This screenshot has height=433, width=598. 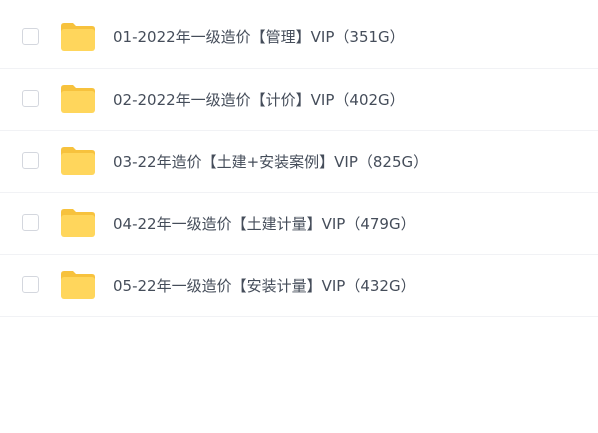 What do you see at coordinates (259, 100) in the screenshot?
I see `file-name: 02-2022年一级造价【计价】VIP（402G）` at bounding box center [259, 100].